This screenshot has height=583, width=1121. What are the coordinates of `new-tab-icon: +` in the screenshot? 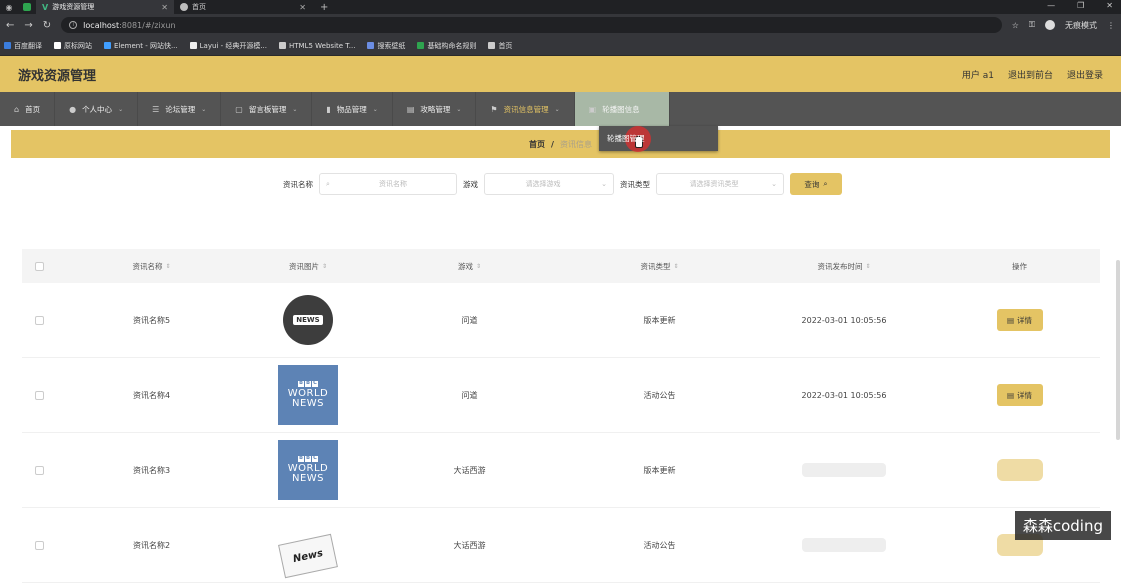 It's located at (324, 7).